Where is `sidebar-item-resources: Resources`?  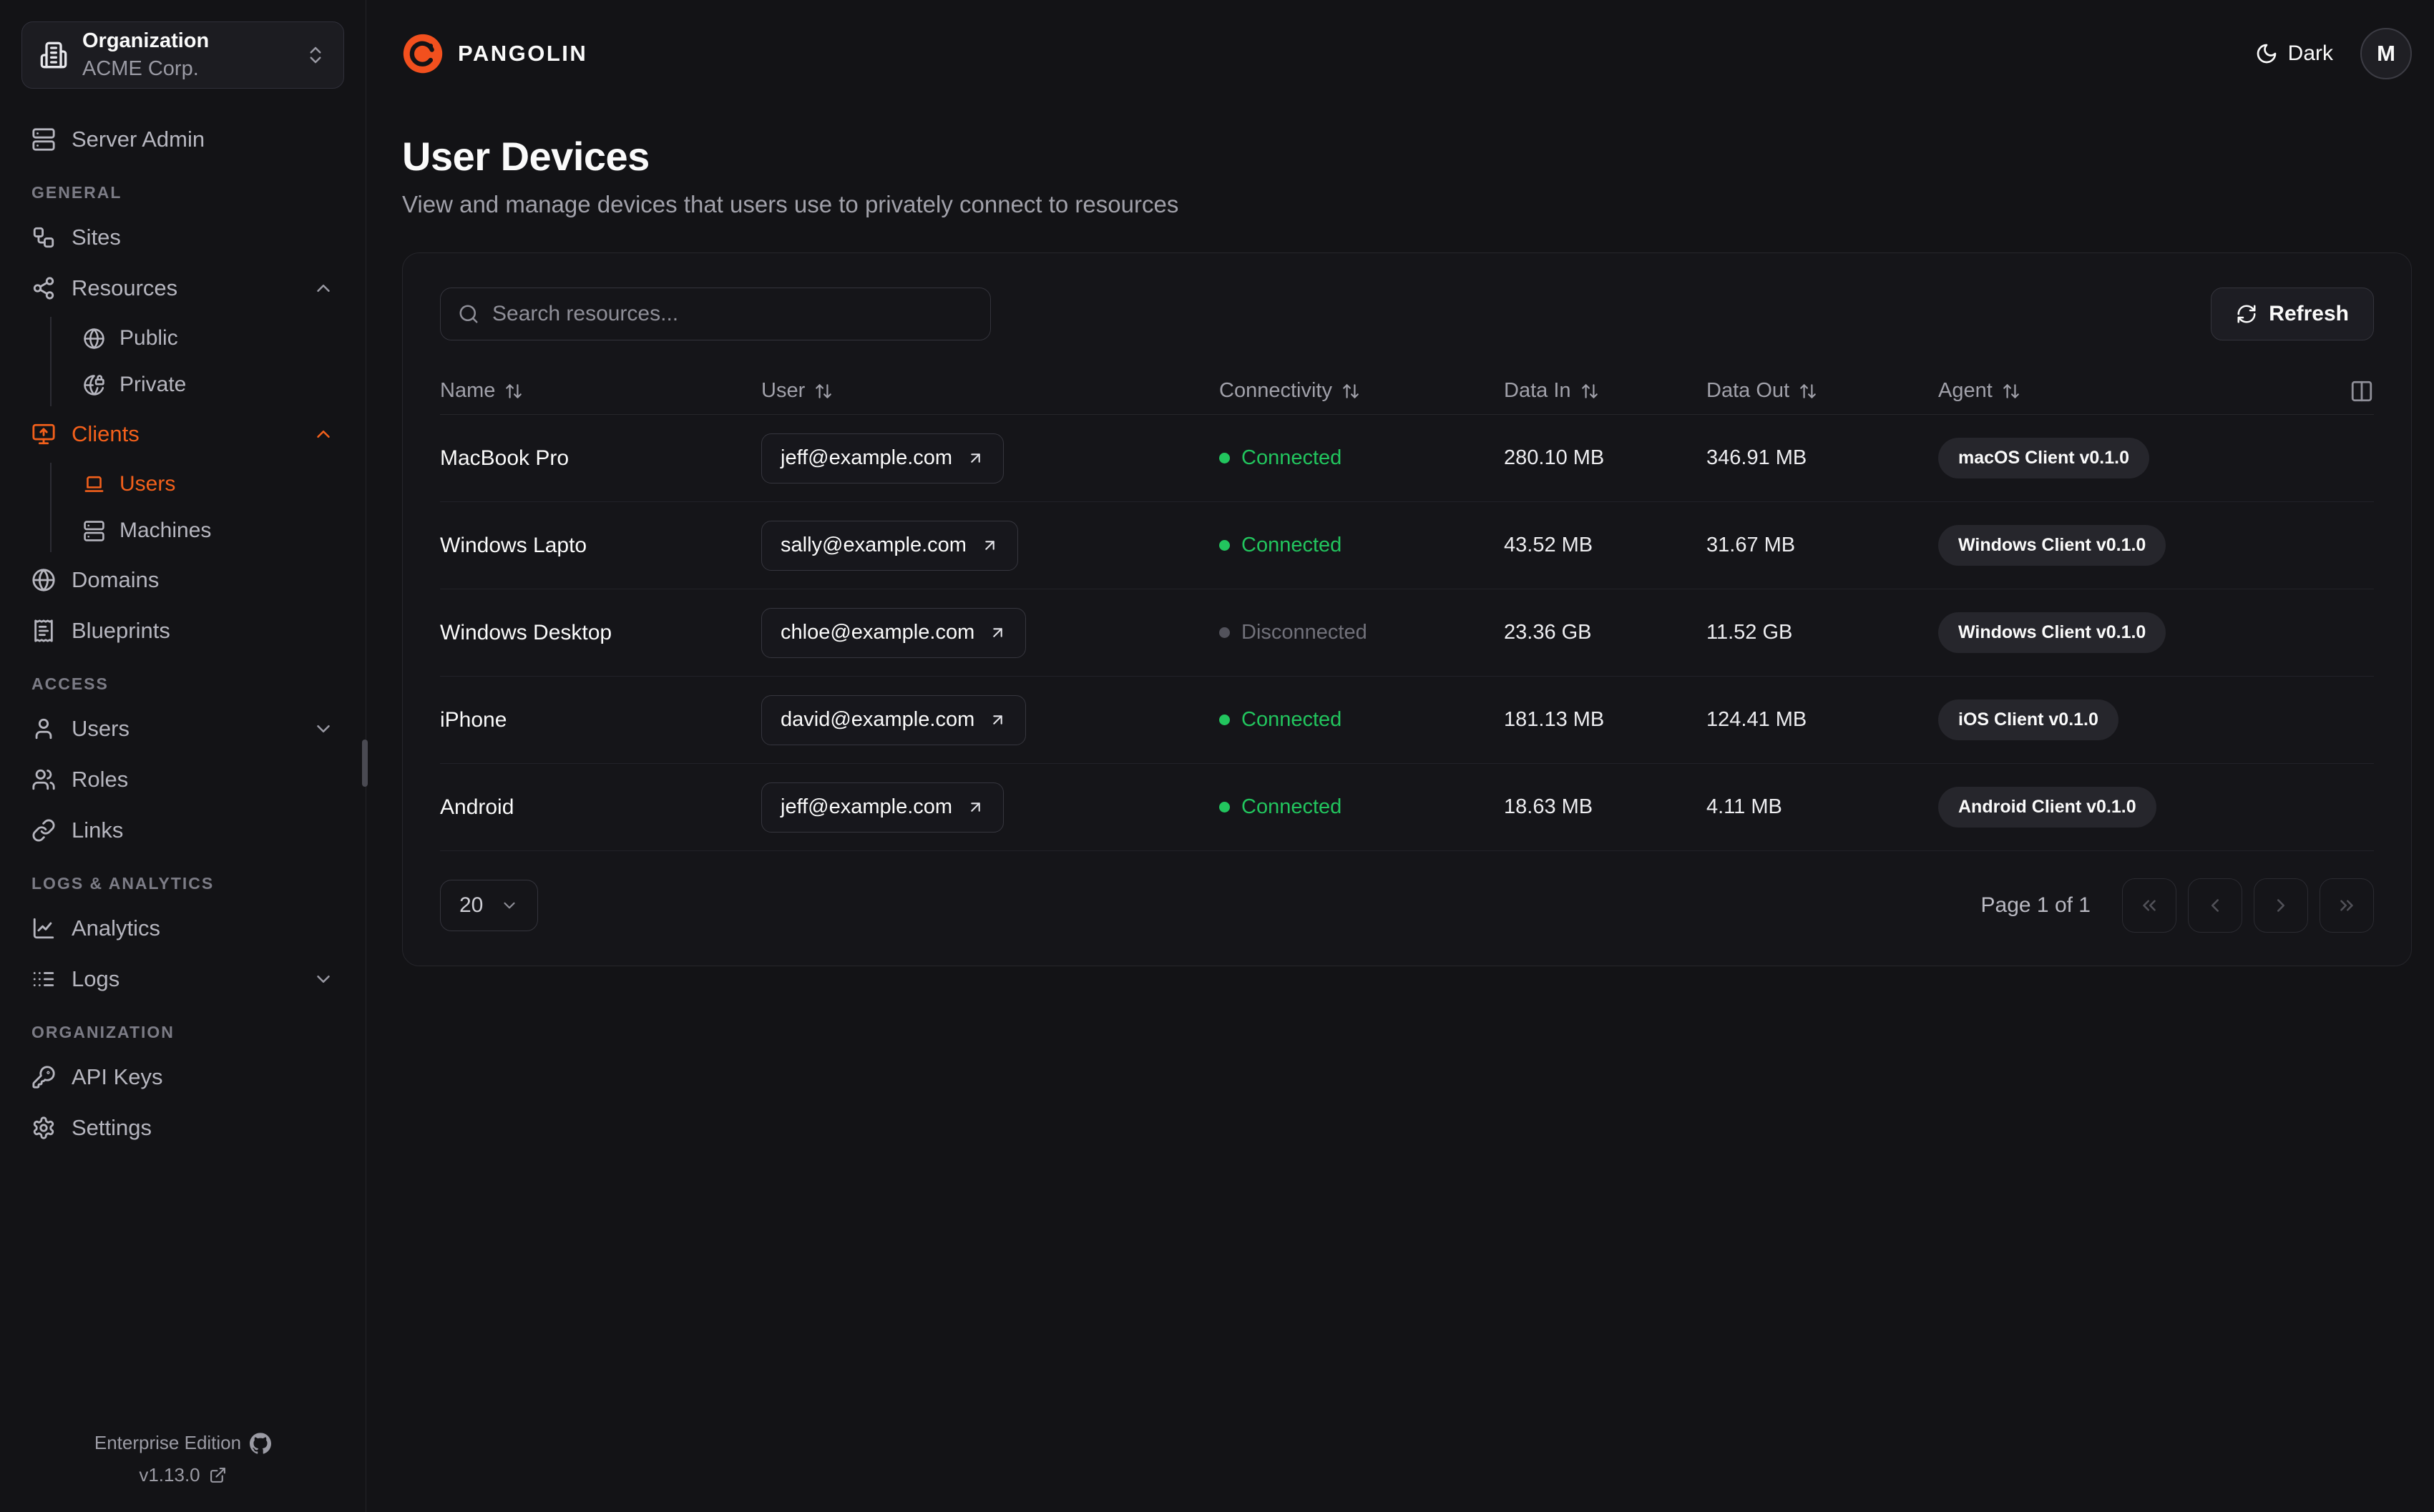 sidebar-item-resources: Resources is located at coordinates (182, 288).